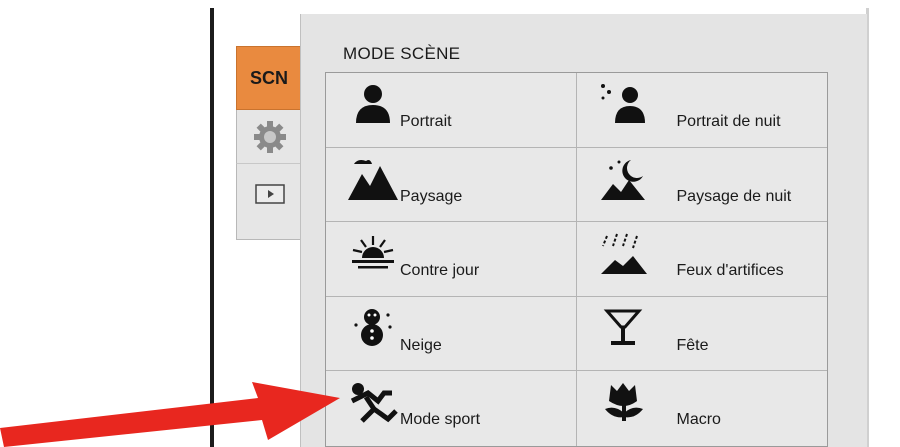  I want to click on tab-scene: SCN, so click(269, 78).